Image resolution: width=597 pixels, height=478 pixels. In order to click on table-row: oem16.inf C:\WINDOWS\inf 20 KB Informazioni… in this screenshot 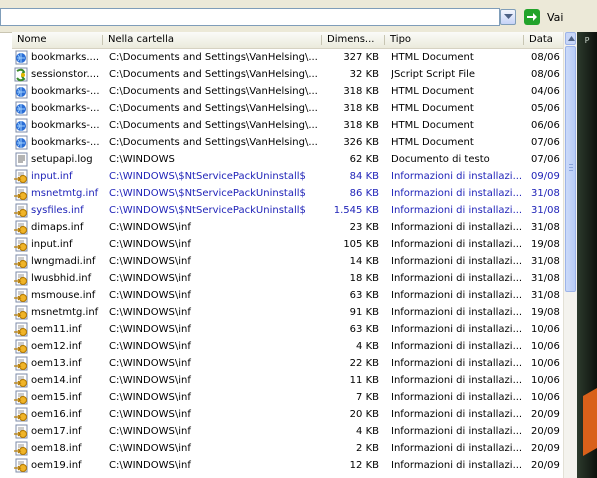, I will do `click(287, 414)`.